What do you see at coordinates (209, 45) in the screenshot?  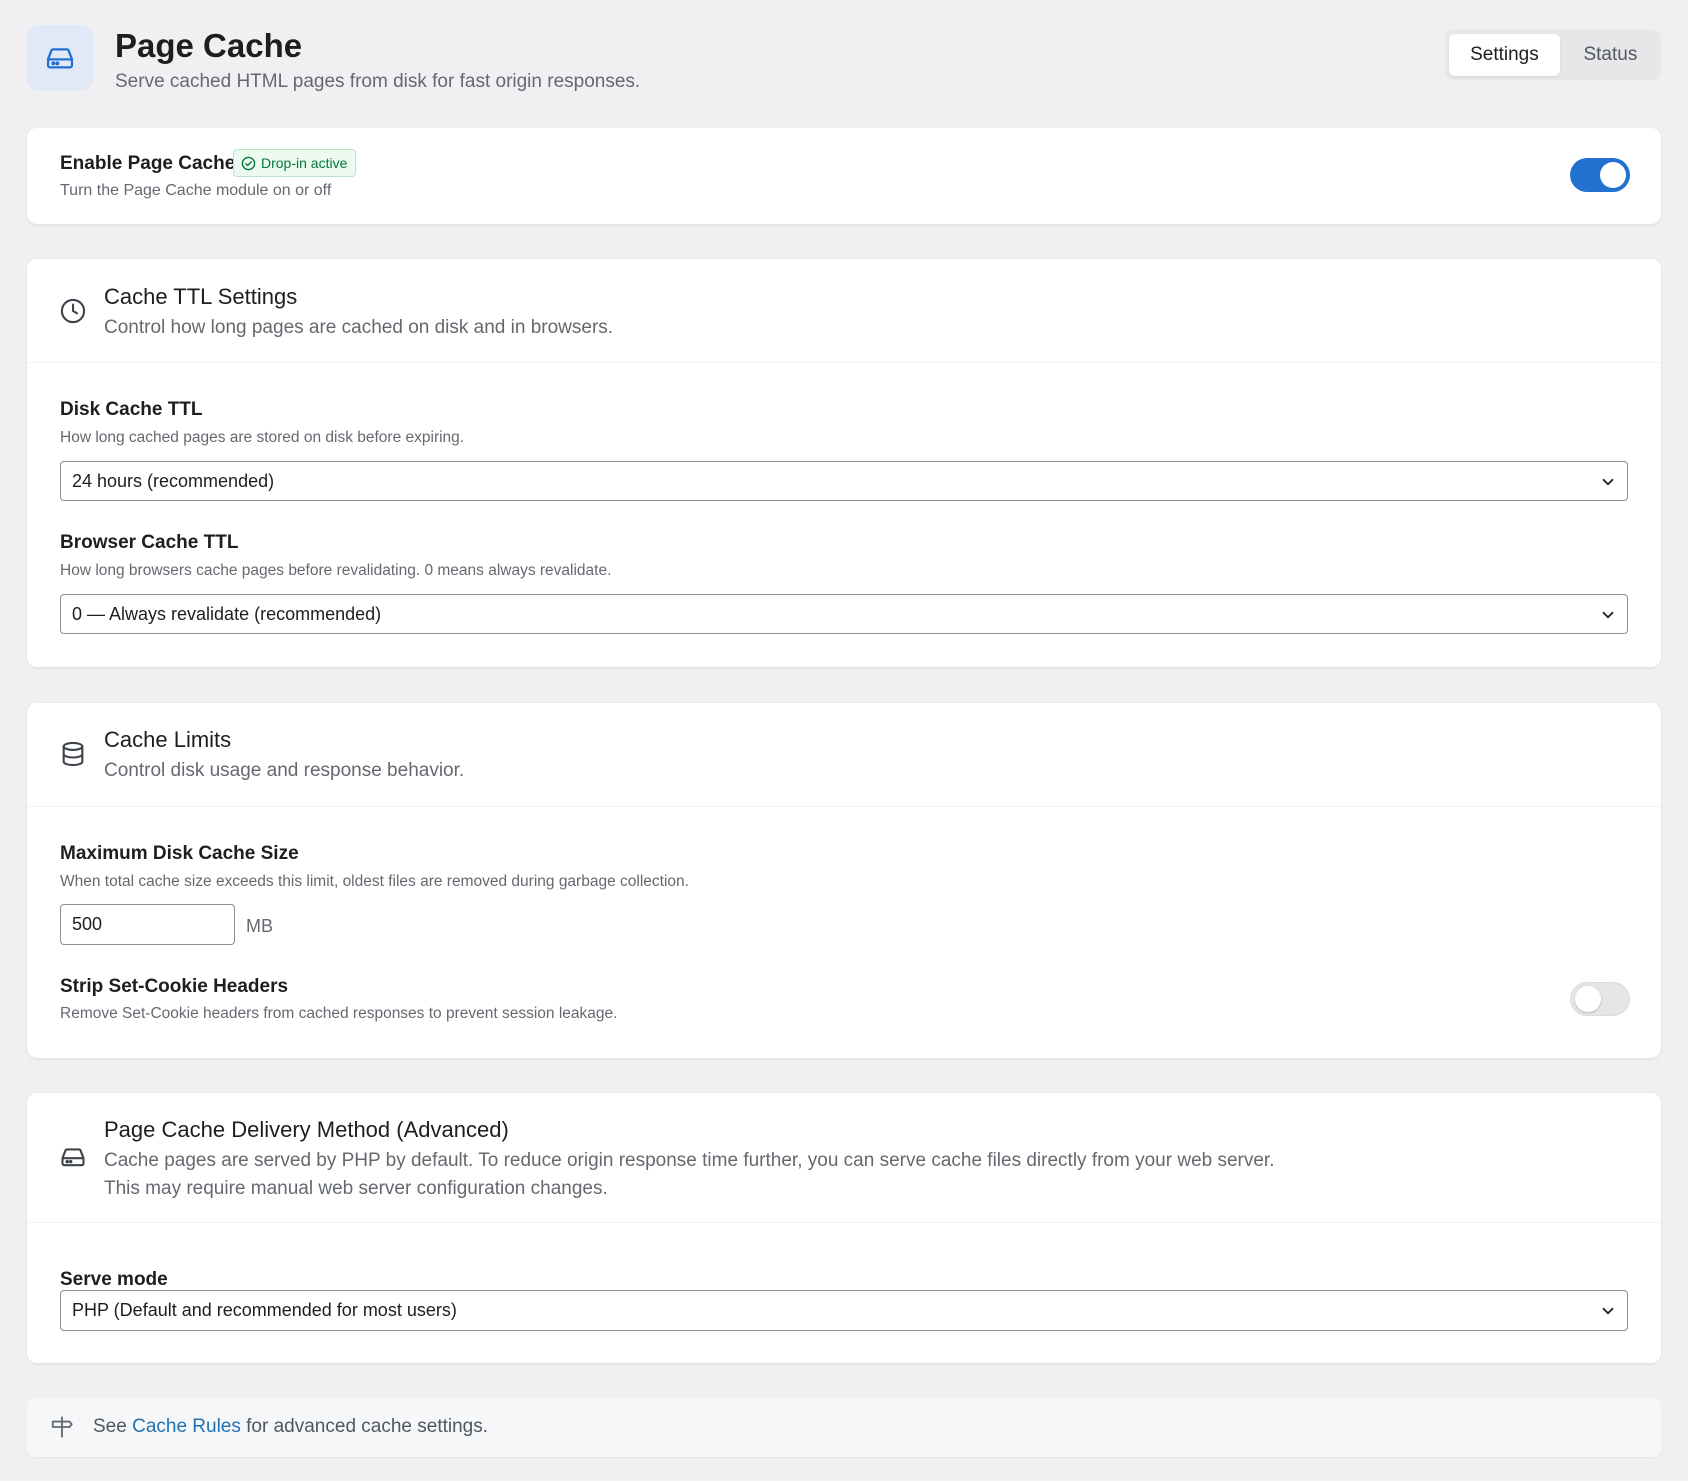 I see `page-title: Page Cache` at bounding box center [209, 45].